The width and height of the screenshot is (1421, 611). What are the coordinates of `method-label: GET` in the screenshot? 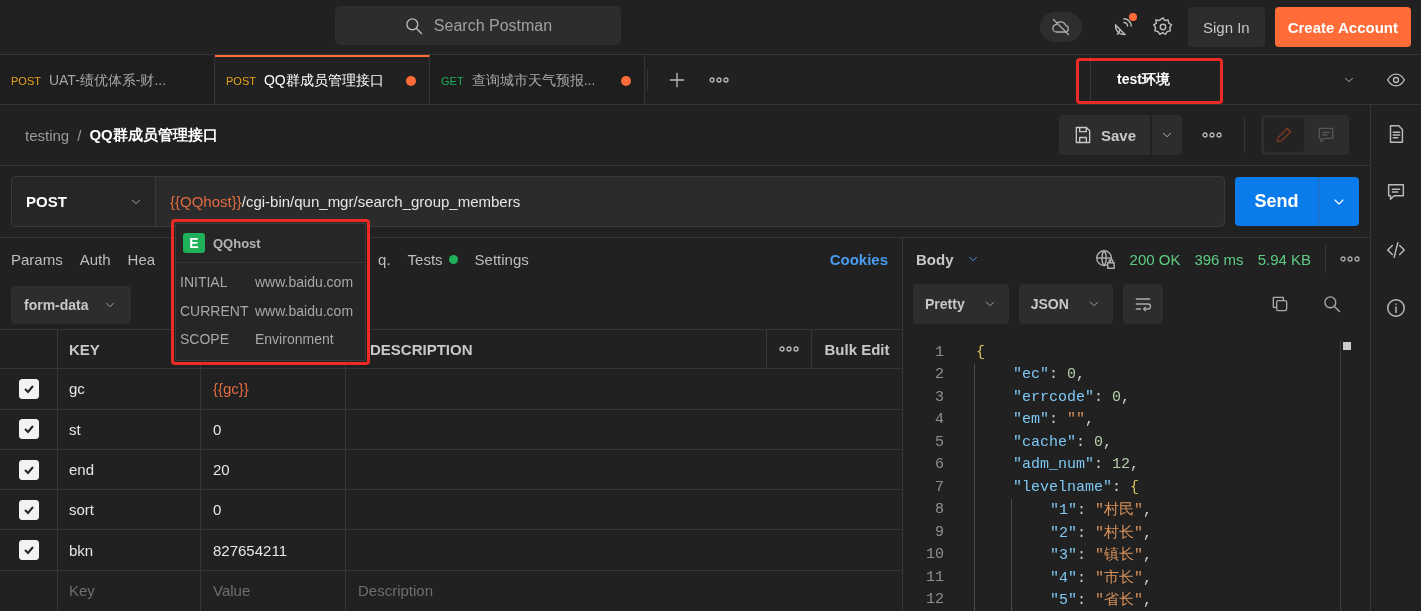 It's located at (452, 80).